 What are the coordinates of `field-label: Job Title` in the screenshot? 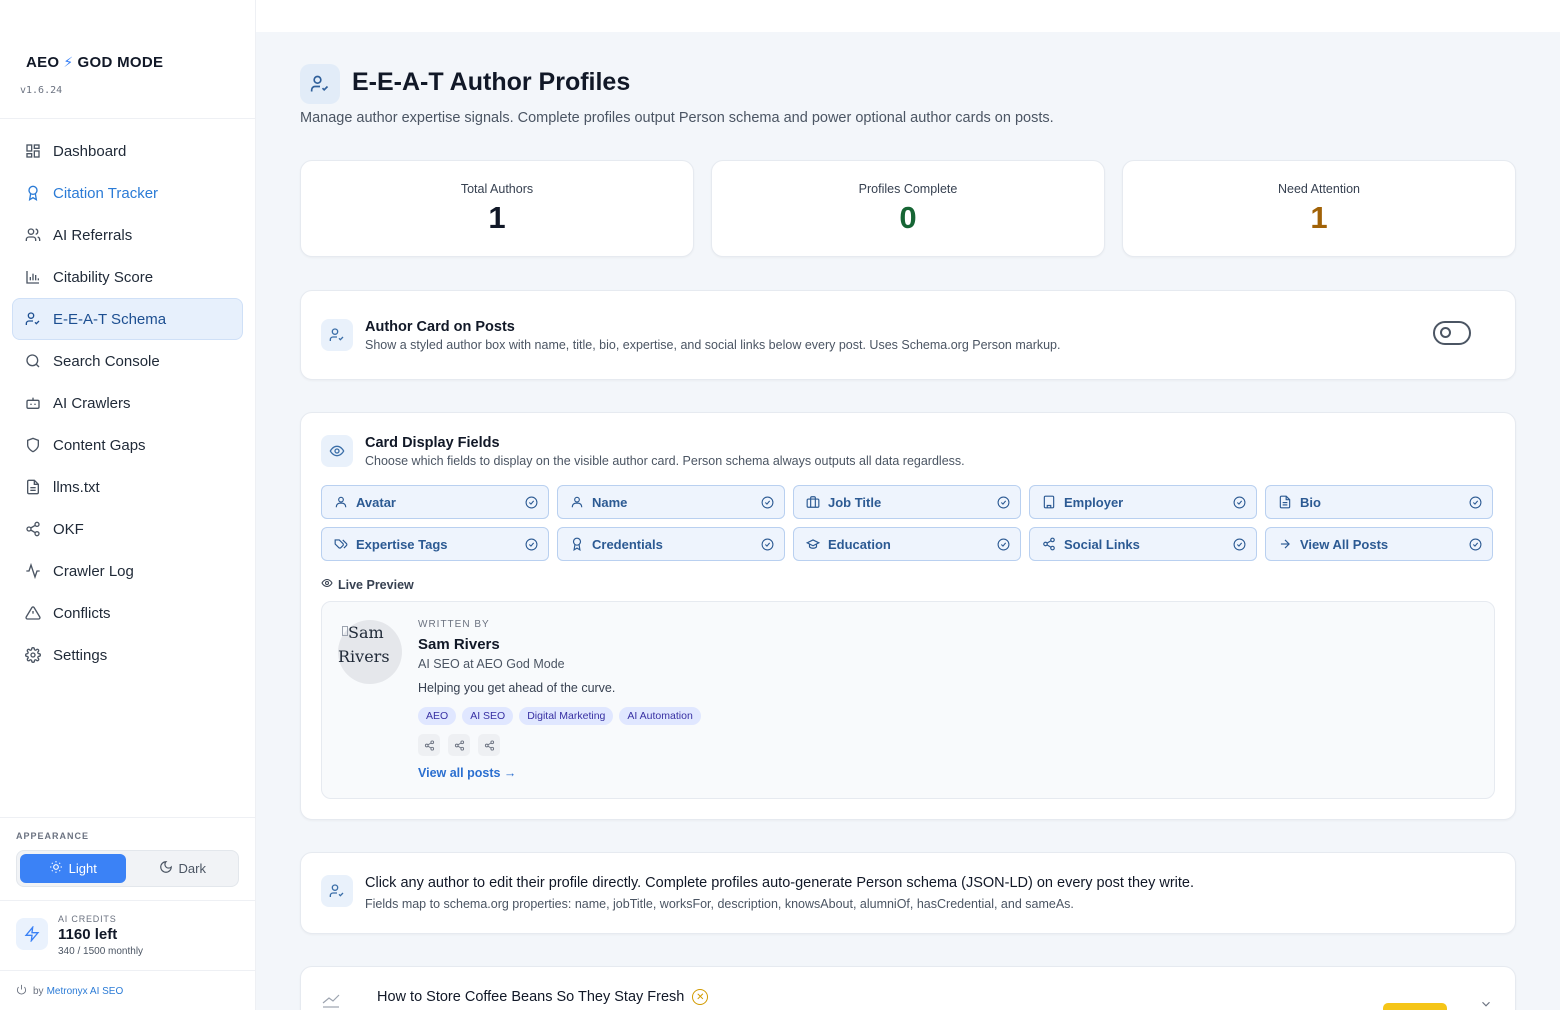 It's located at (855, 502).